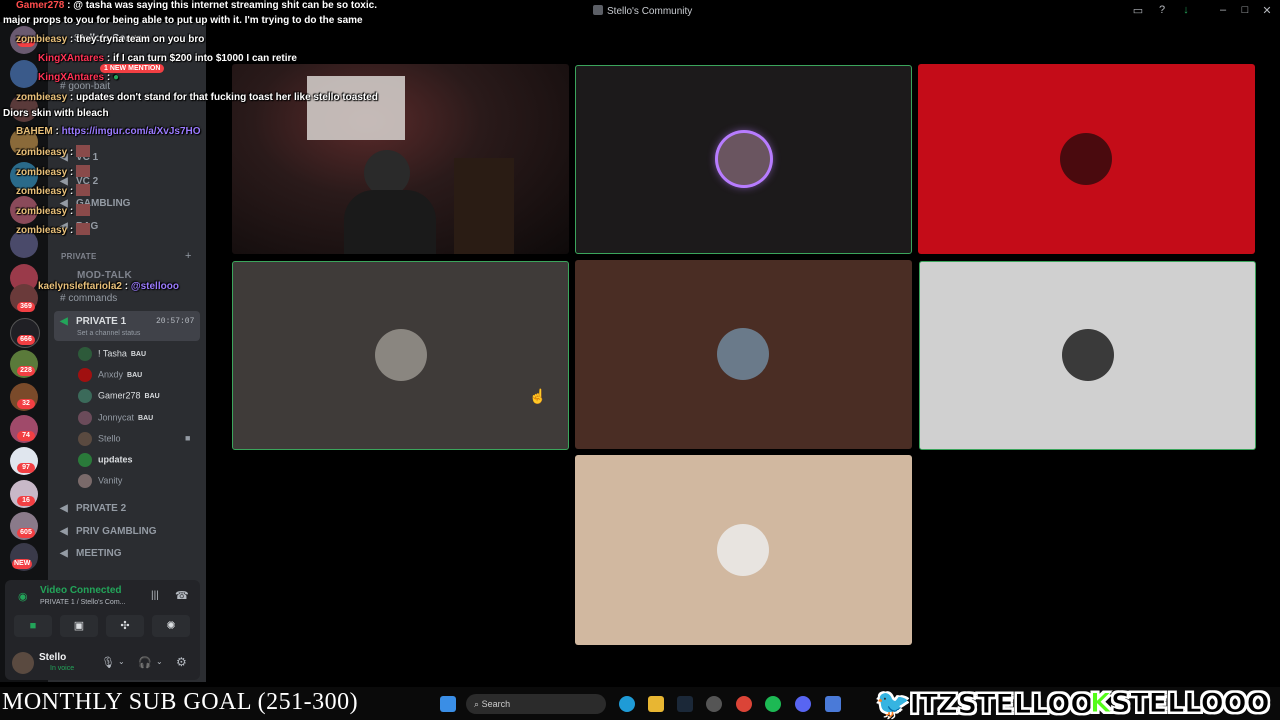  Describe the element at coordinates (110, 376) in the screenshot. I see `voice-member: Anxdy BAU` at that location.